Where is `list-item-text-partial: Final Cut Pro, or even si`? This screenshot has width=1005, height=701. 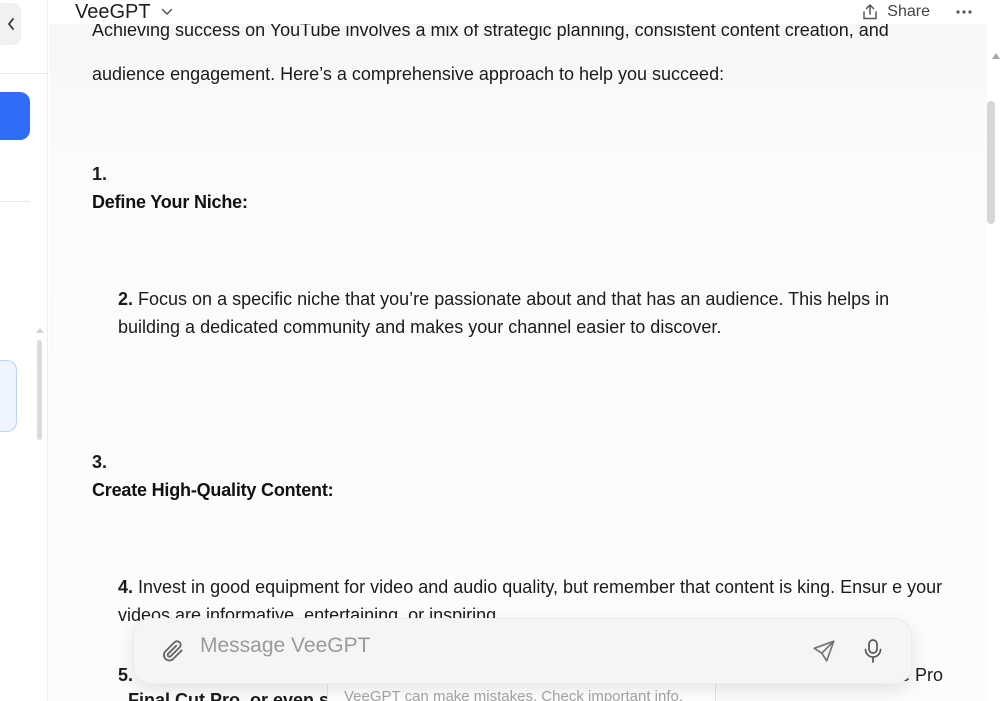
list-item-text-partial: Final Cut Pro, or even si is located at coordinates (231, 695).